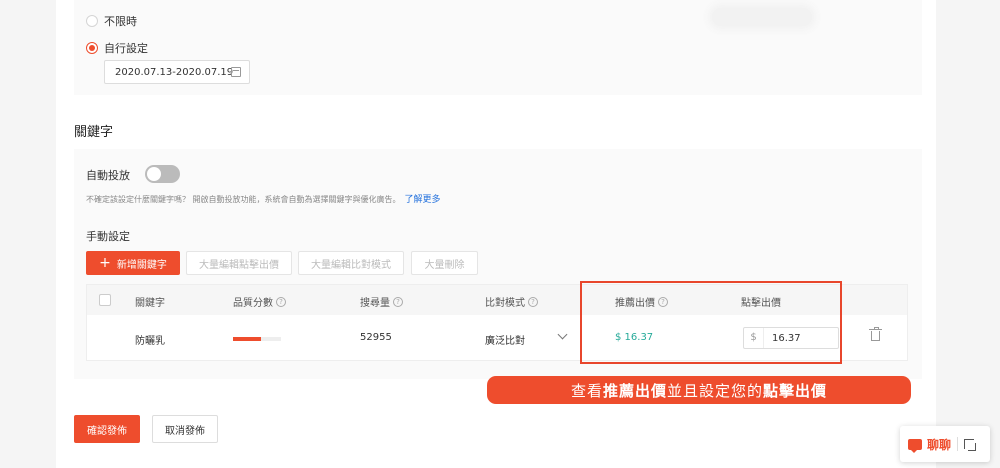 Image resolution: width=1000 pixels, height=468 pixels. Describe the element at coordinates (505, 339) in the screenshot. I see `row-match-type: 廣泛比對` at that location.